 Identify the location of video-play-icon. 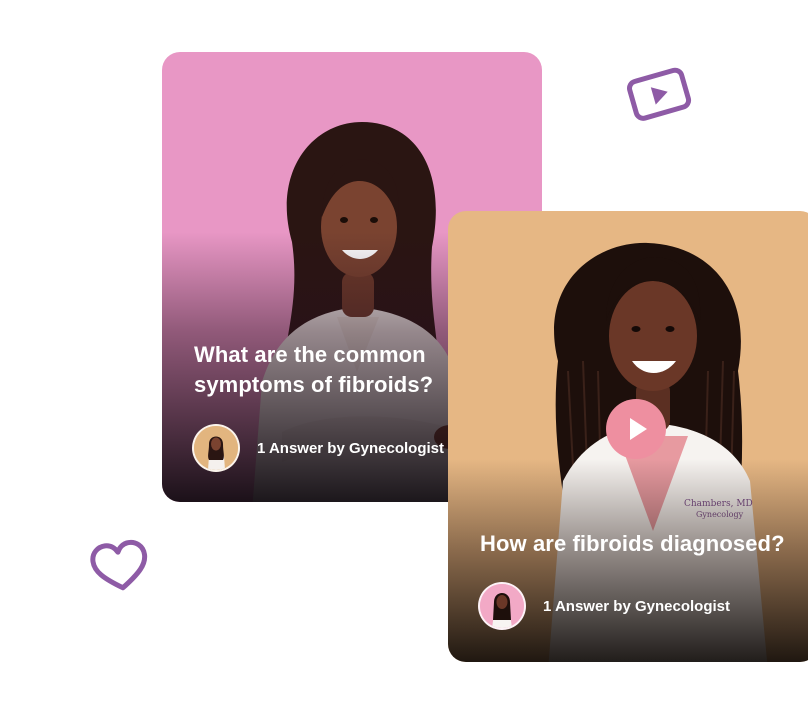
(660, 96).